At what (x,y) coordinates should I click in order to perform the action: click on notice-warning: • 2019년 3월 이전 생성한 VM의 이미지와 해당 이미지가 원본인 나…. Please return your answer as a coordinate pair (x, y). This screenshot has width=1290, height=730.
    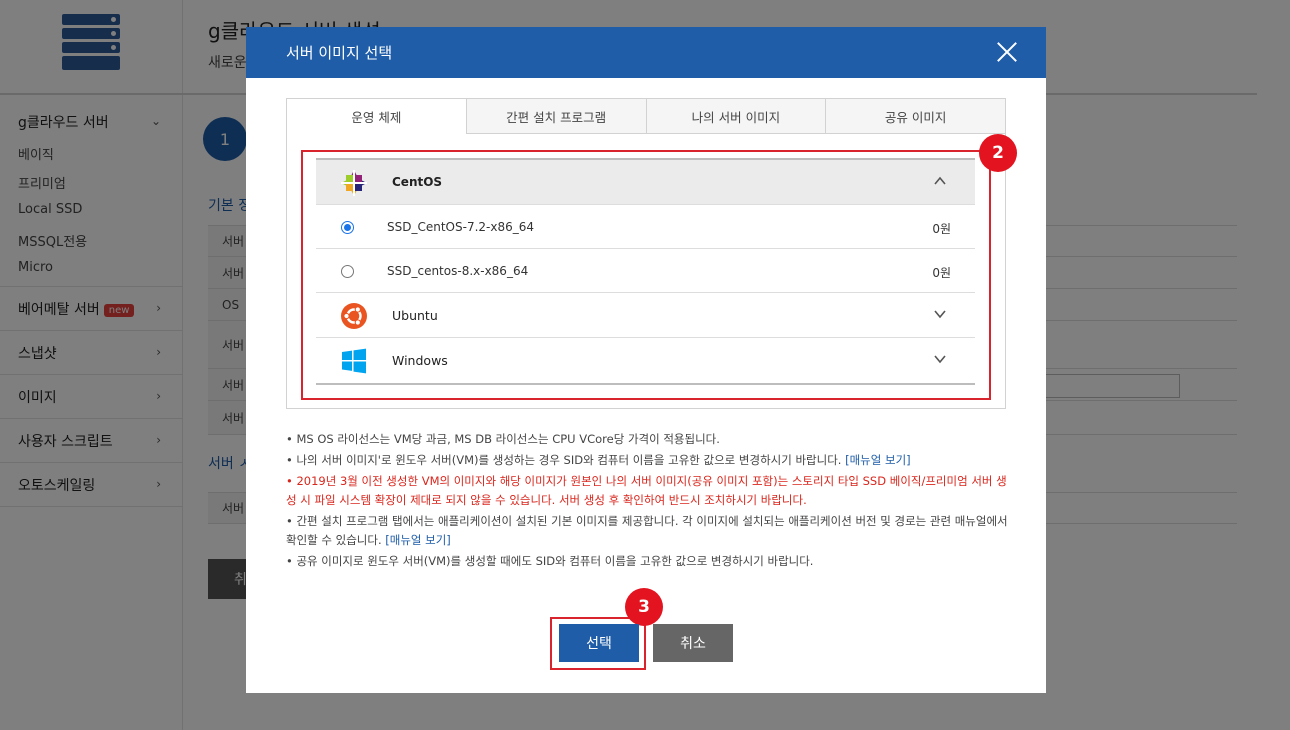
    Looking at the image, I should click on (646, 490).